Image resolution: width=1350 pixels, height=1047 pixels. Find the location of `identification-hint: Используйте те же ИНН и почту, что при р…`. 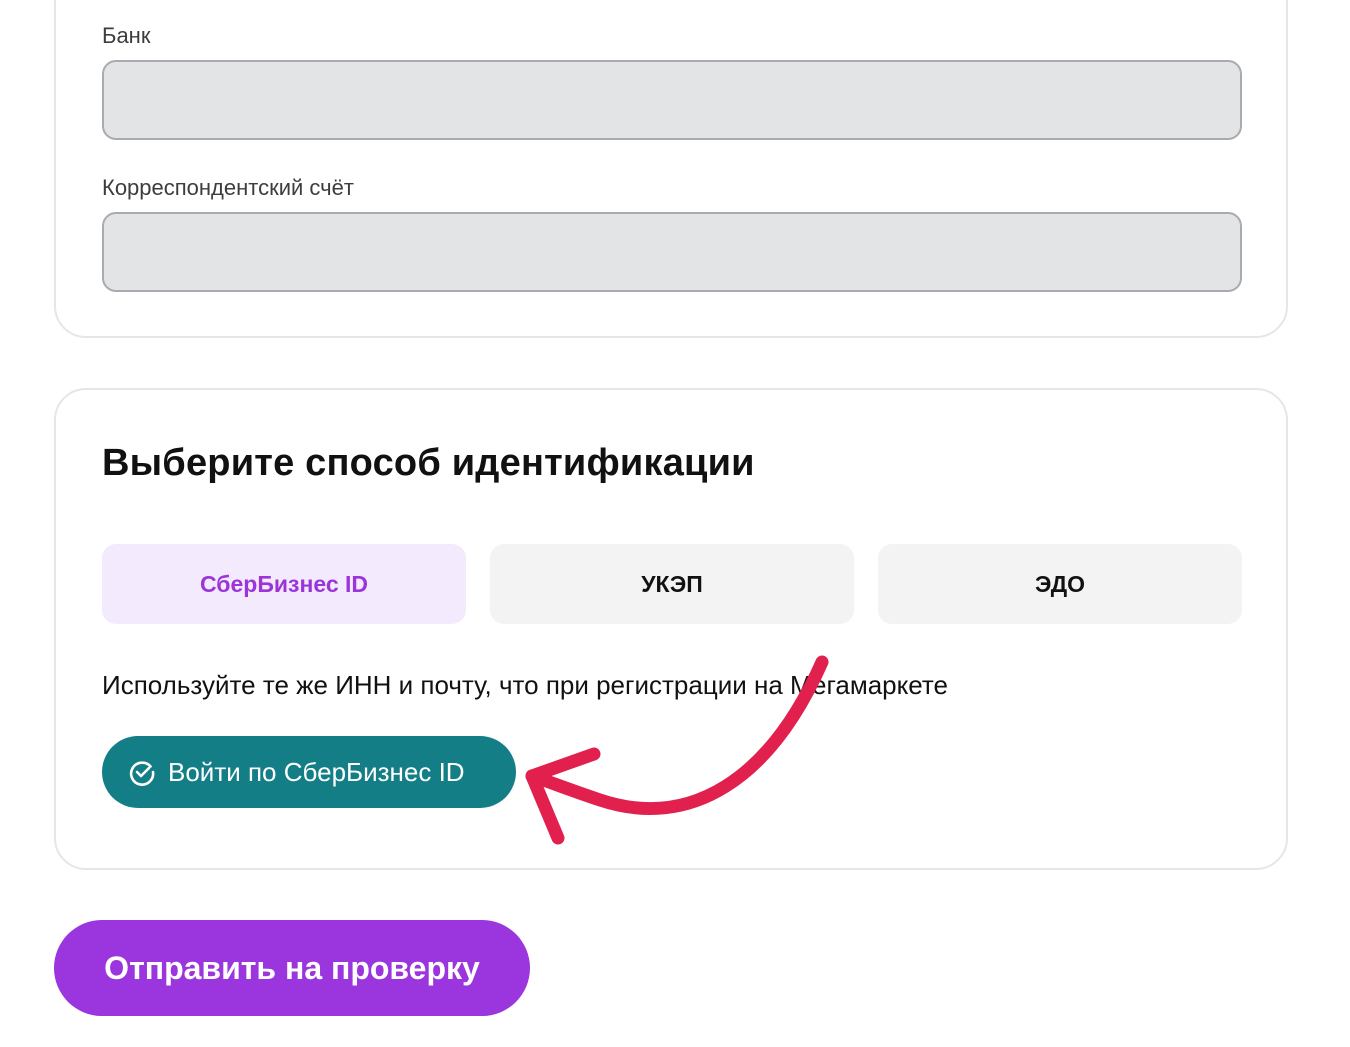

identification-hint: Используйте те же ИНН и почту, что при р… is located at coordinates (525, 685).